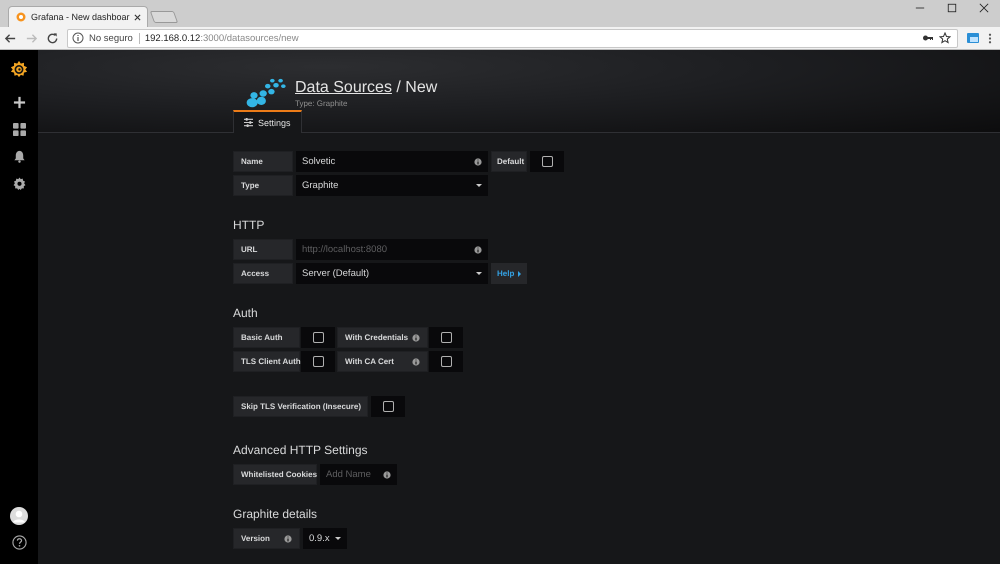  I want to click on back-arrow-icon, so click(10, 38).